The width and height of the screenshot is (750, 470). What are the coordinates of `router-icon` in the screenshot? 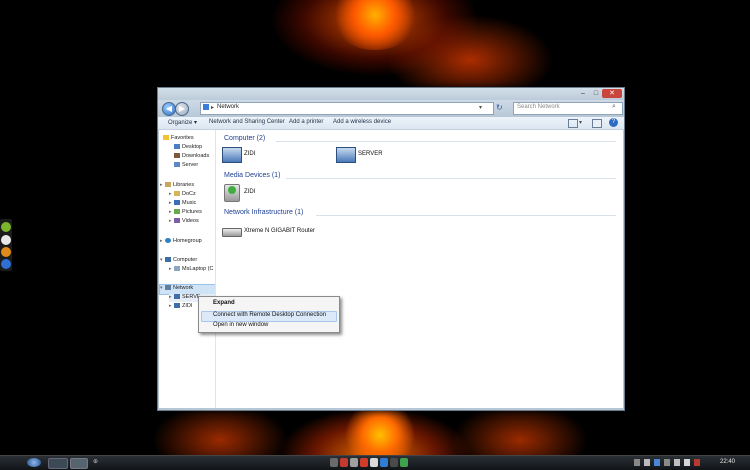 It's located at (232, 232).